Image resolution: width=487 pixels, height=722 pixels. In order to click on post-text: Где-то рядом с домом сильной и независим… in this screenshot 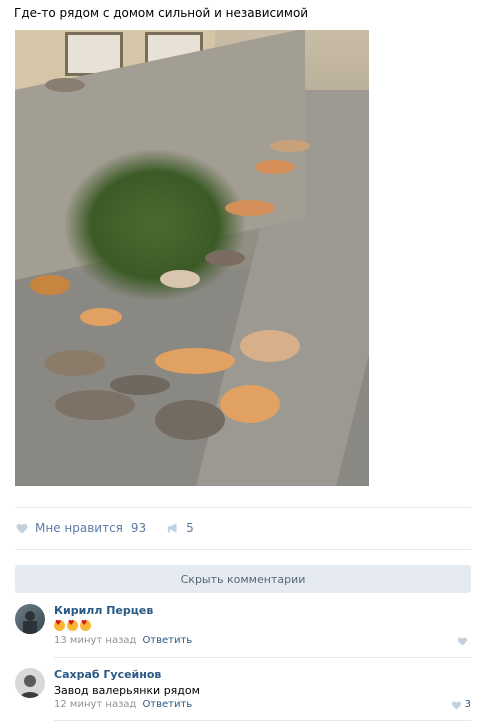, I will do `click(161, 13)`.